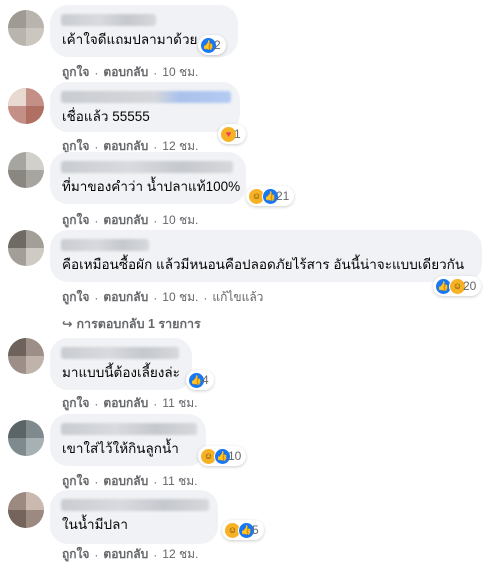  Describe the element at coordinates (237, 134) in the screenshot. I see `reaction-count: 1` at that location.